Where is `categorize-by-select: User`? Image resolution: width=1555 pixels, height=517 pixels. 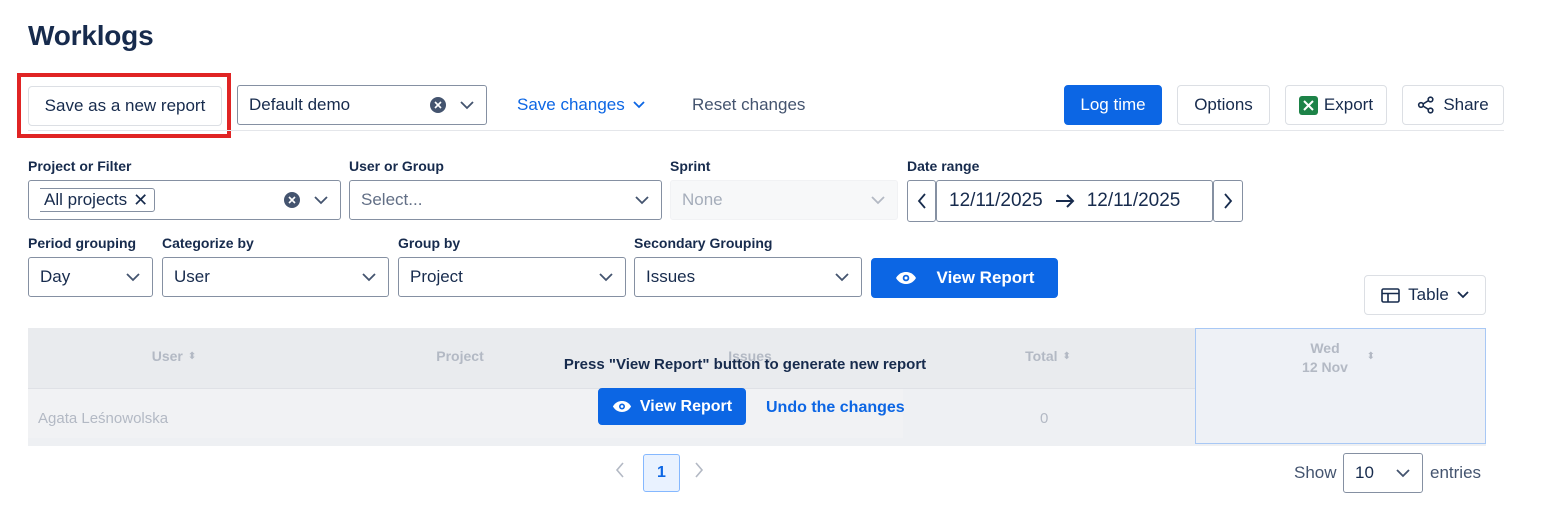
categorize-by-select: User is located at coordinates (275, 277).